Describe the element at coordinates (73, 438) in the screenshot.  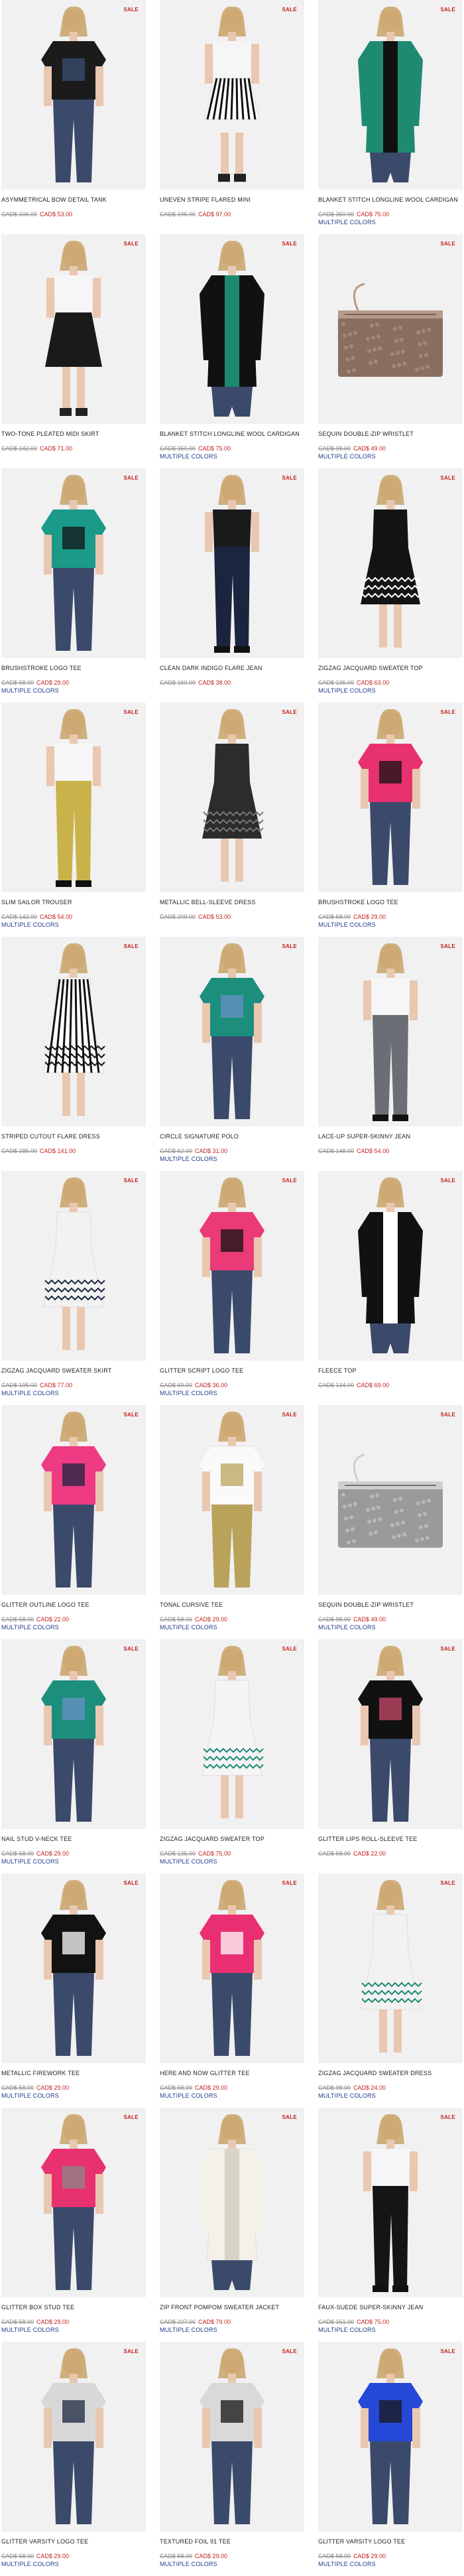
I see `product-name: TWO-TONE PLEATED MIDI SKIRT` at that location.